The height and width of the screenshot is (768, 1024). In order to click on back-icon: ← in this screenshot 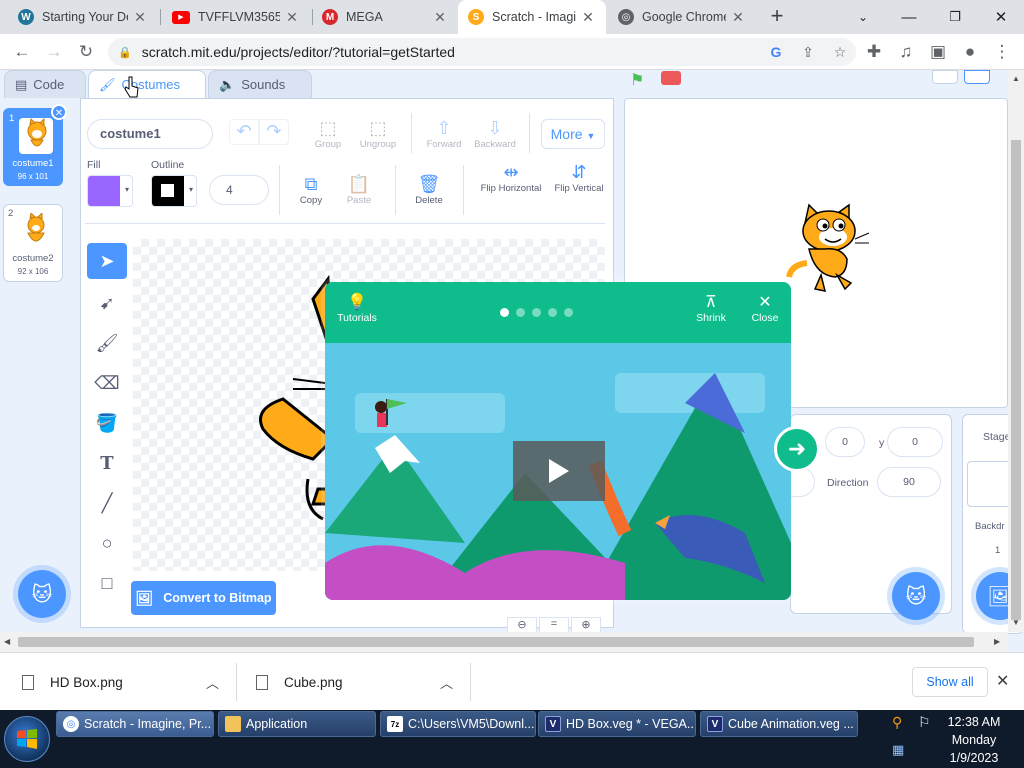, I will do `click(22, 52)`.